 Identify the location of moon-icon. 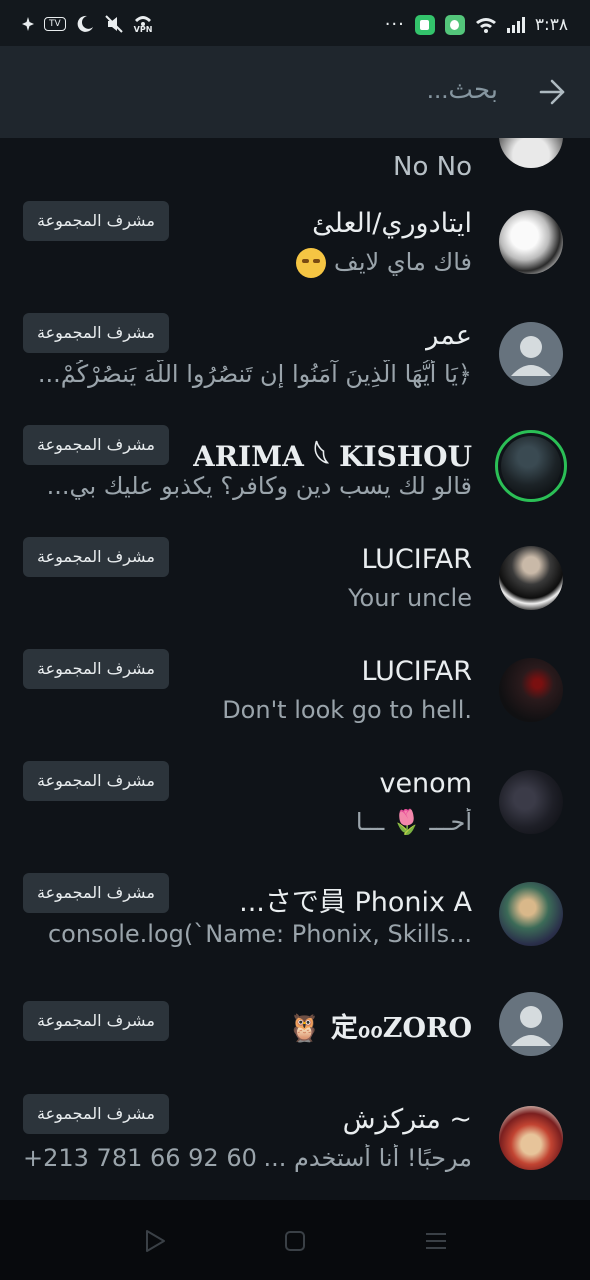
(85, 23).